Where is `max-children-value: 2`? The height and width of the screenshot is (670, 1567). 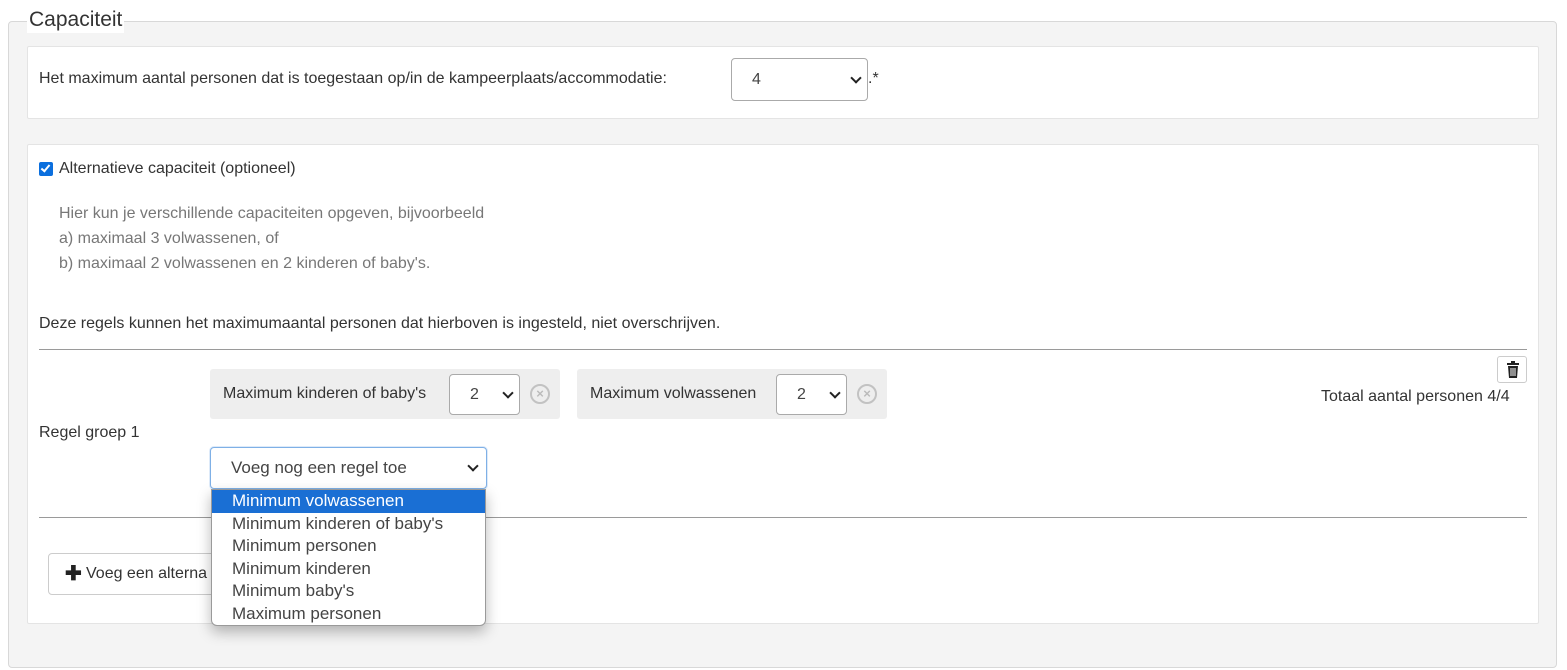 max-children-value: 2 is located at coordinates (474, 394).